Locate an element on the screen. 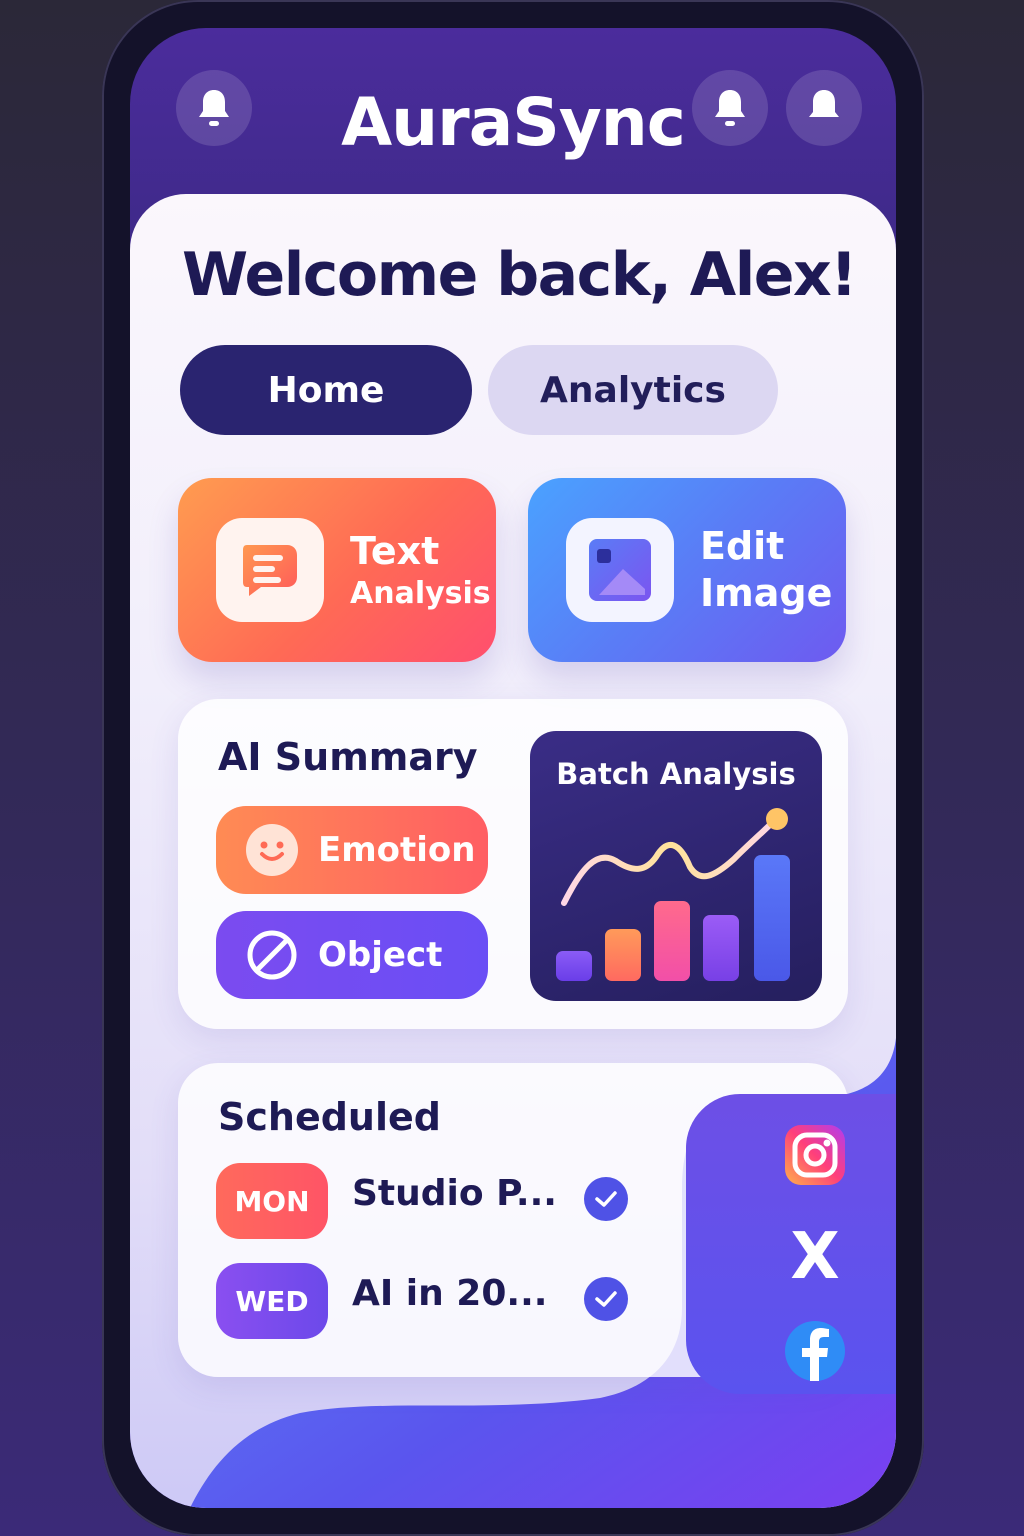 This screenshot has height=1536, width=1024. batch-analysis-graphic is located at coordinates (673, 894).